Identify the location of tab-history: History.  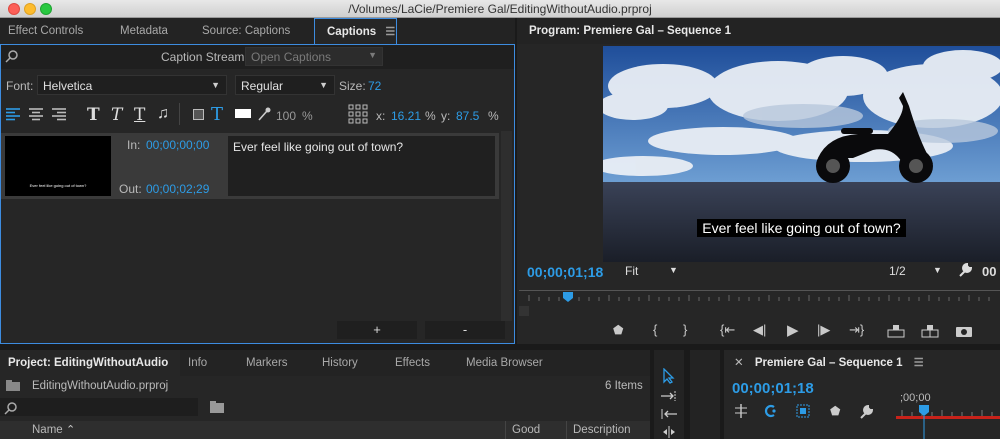
(340, 363).